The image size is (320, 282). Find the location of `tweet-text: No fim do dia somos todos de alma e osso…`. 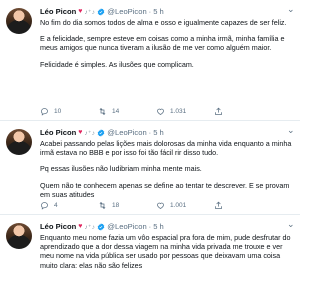

tweet-text: No fim do dia somos todos de alma e osso… is located at coordinates (167, 43).